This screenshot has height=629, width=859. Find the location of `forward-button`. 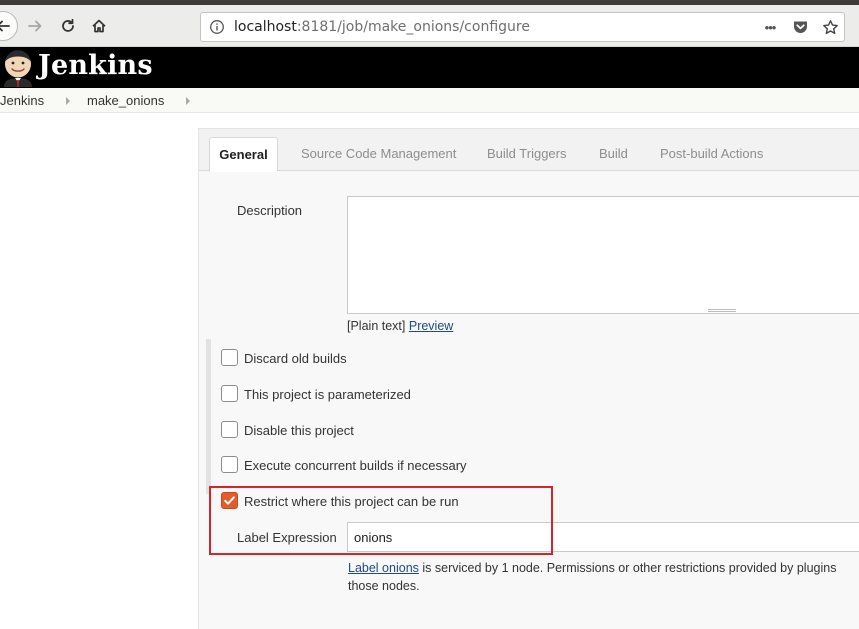

forward-button is located at coordinates (35, 26).